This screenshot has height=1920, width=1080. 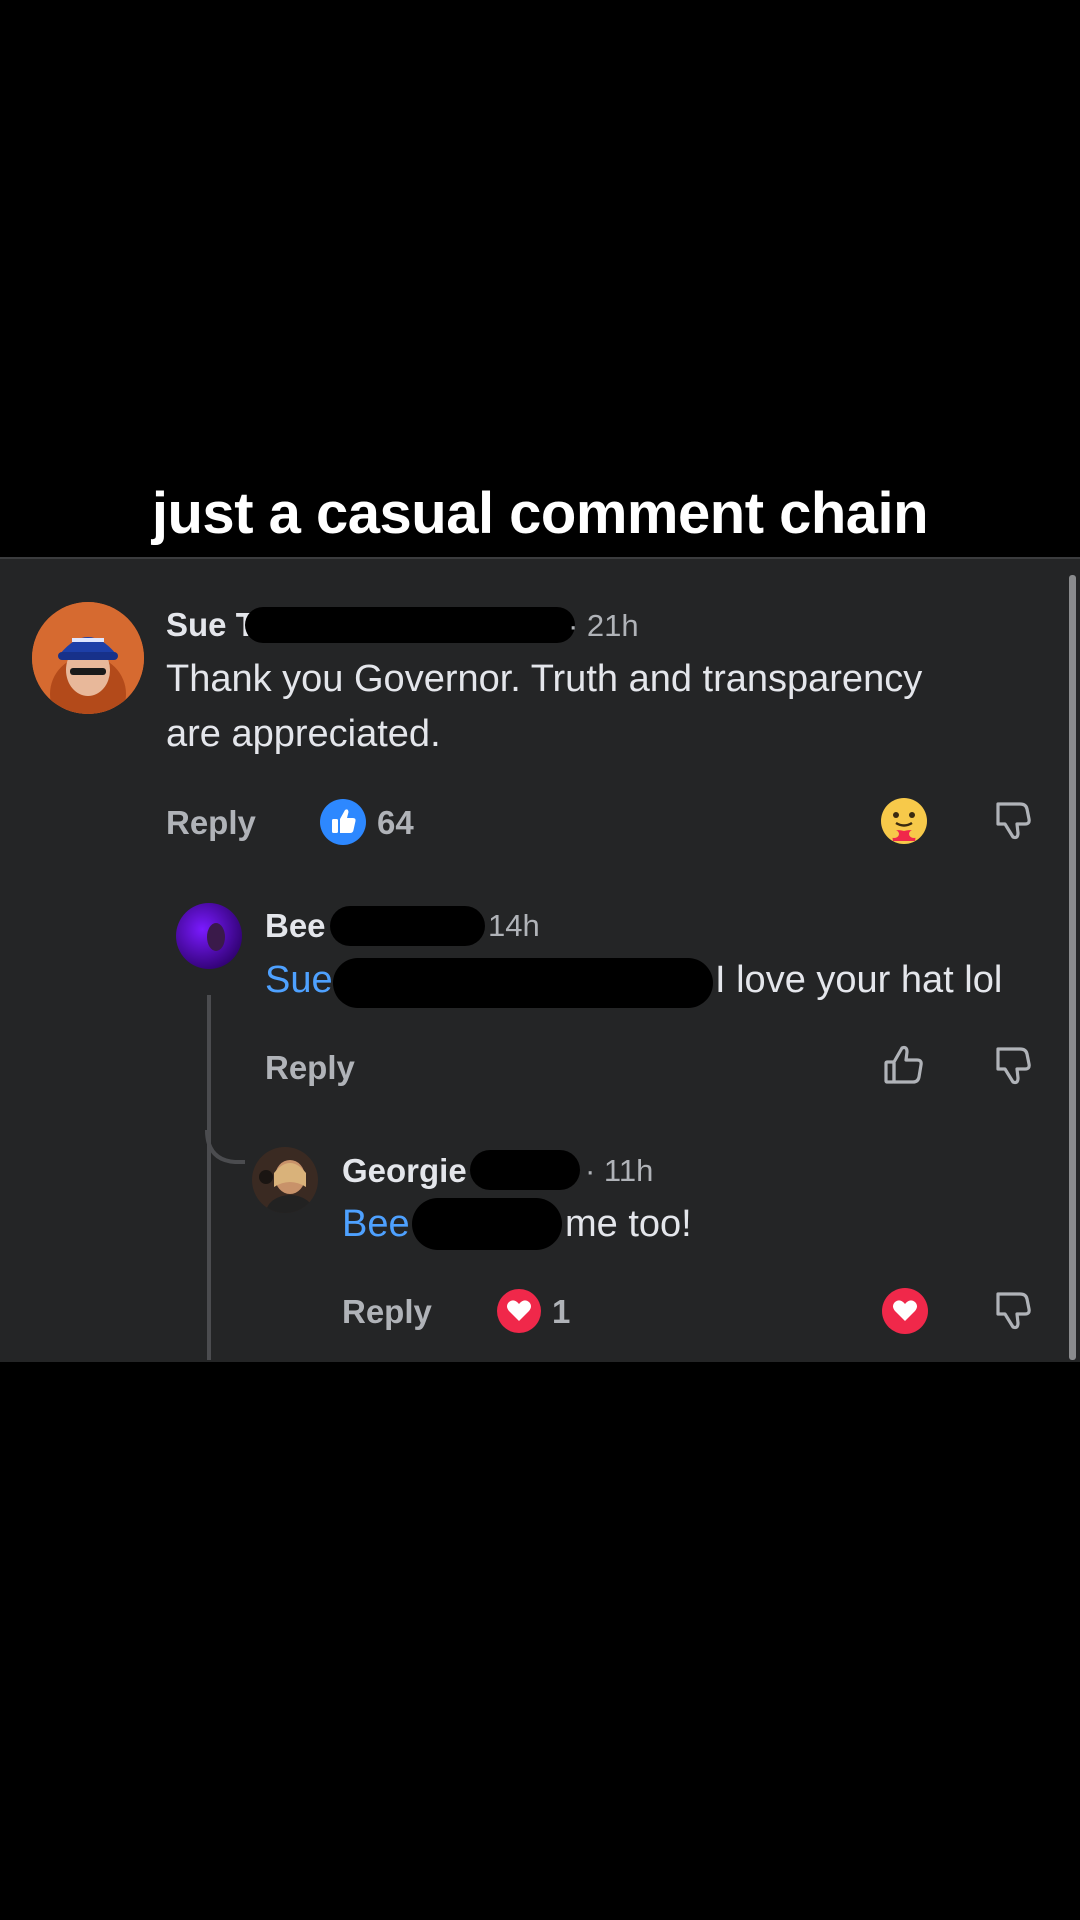 What do you see at coordinates (859, 980) in the screenshot?
I see `comment-text: I love your hat lol` at bounding box center [859, 980].